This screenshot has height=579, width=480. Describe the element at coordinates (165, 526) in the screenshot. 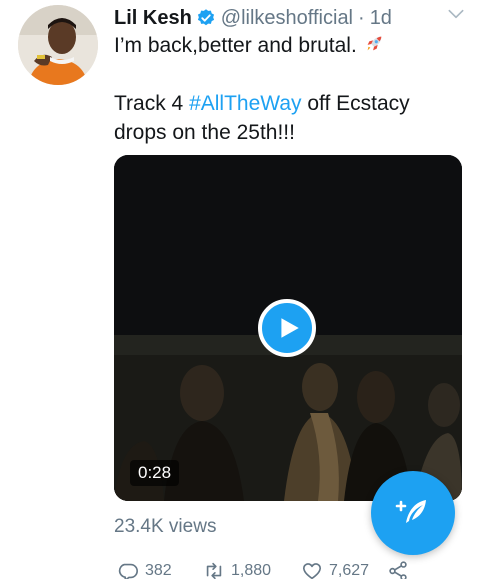

I see `view-count: 23.4K views` at that location.